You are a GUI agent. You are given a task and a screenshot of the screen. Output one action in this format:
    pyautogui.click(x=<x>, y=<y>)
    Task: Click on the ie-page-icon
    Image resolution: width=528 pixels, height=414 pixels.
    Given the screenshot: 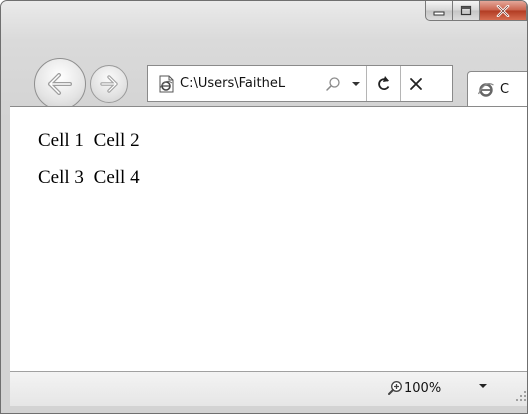 What is the action you would take?
    pyautogui.click(x=166, y=84)
    